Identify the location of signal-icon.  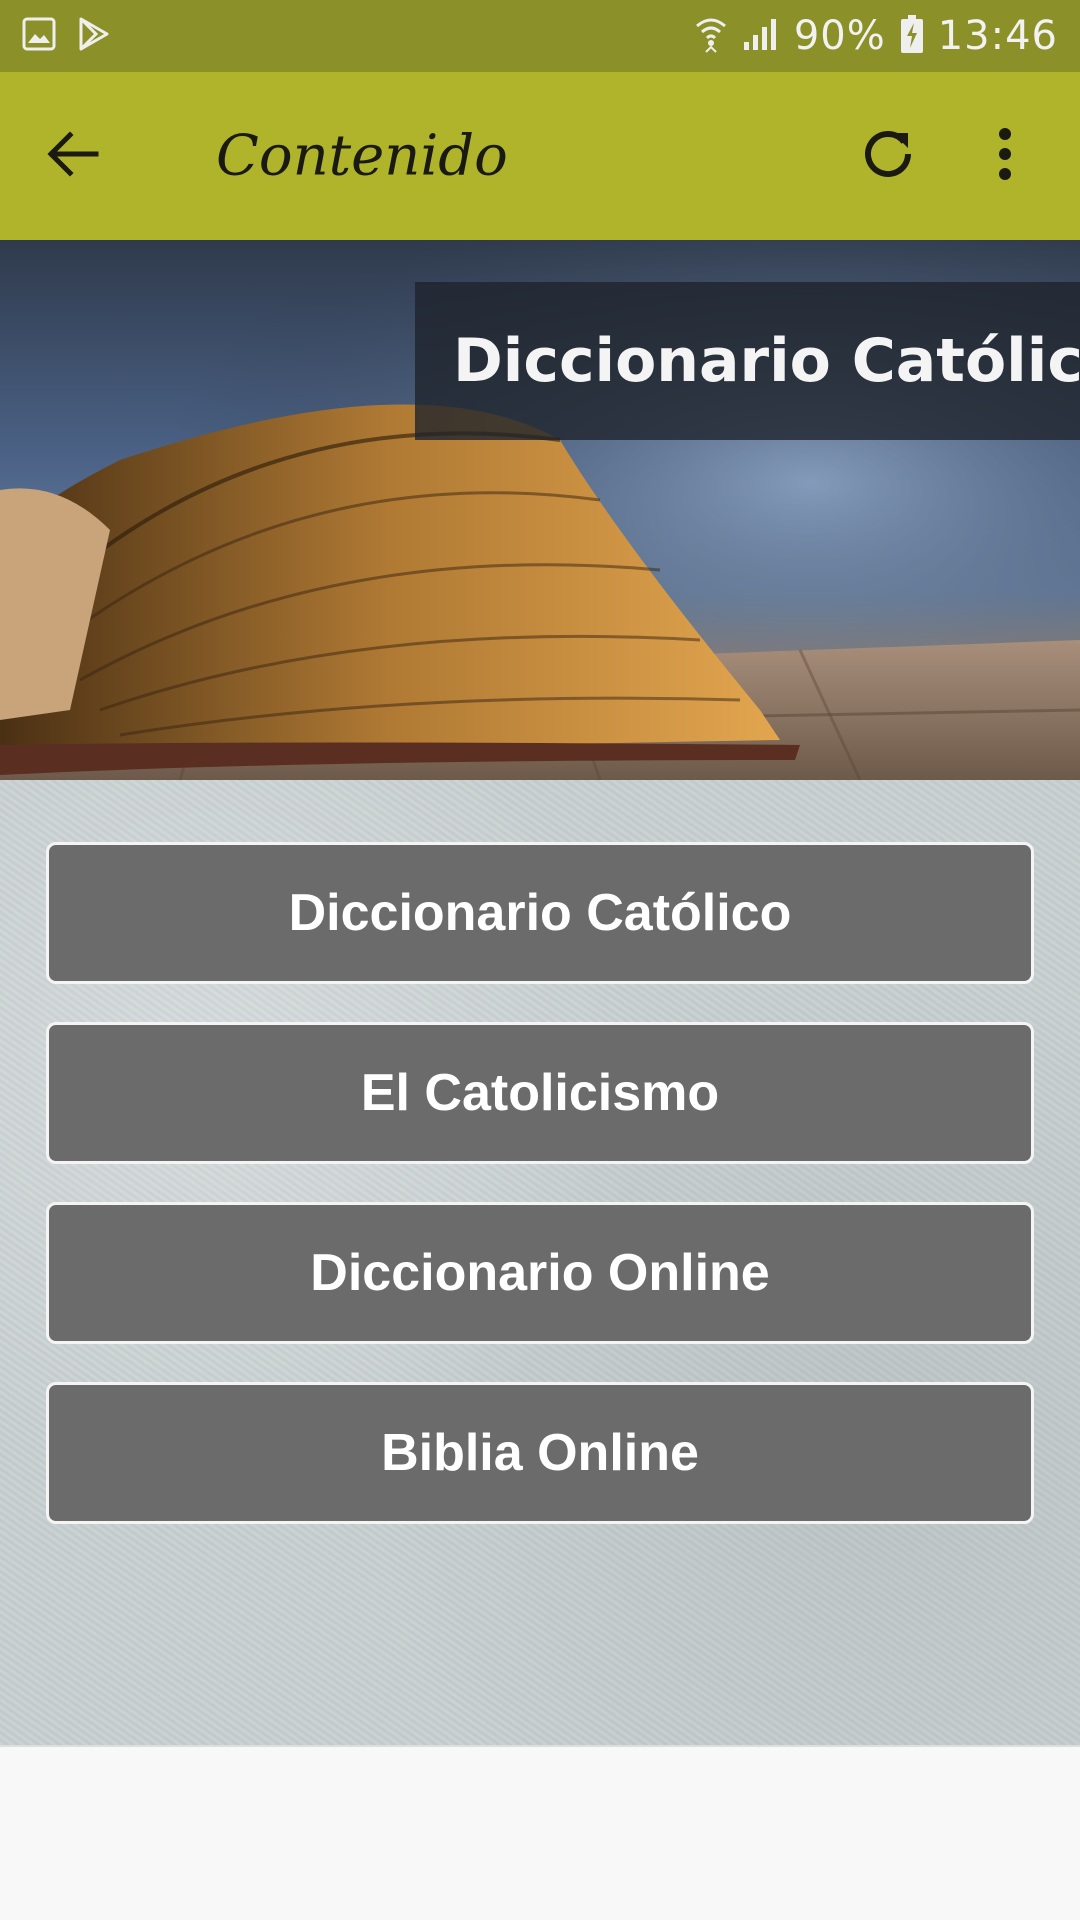
(761, 36).